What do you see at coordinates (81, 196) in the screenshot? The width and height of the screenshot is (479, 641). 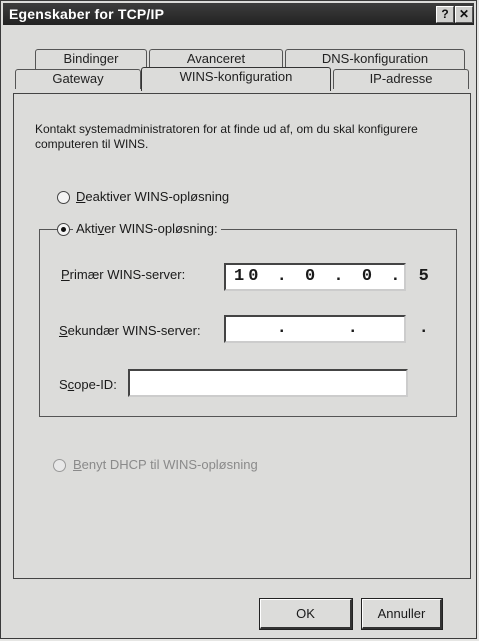 I see `disable-wins-mnemonic: D` at bounding box center [81, 196].